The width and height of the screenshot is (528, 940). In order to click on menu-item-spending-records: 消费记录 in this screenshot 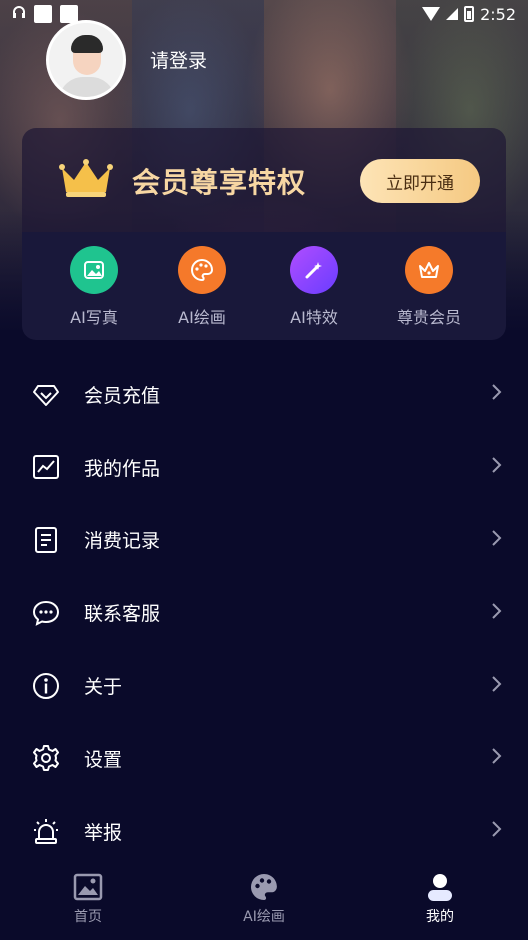, I will do `click(264, 540)`.